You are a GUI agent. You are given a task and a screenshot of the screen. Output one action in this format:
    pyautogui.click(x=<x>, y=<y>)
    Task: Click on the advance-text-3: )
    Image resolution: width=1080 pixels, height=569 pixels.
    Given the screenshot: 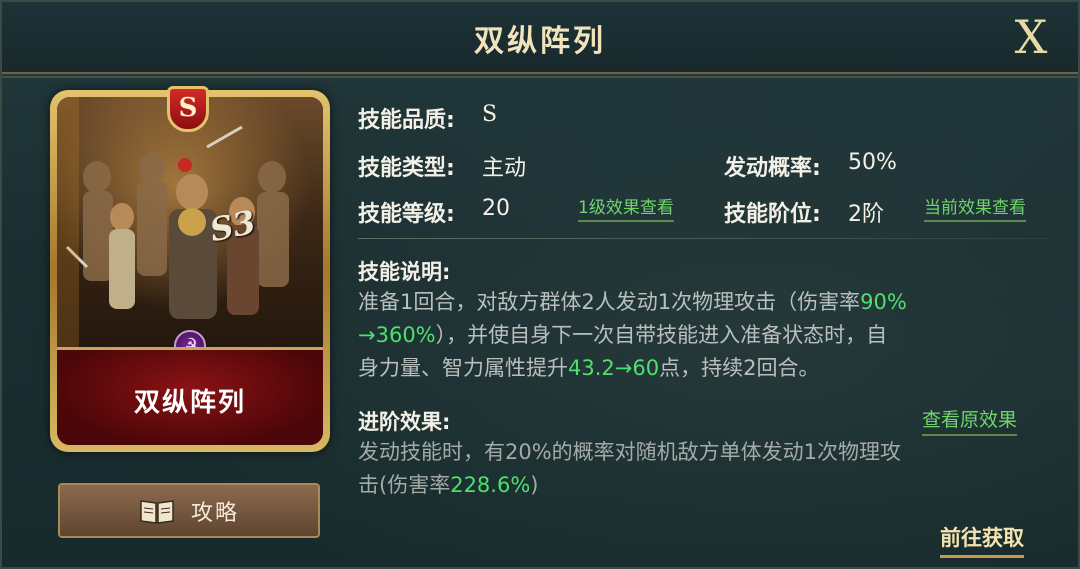 What is the action you would take?
    pyautogui.click(x=534, y=485)
    